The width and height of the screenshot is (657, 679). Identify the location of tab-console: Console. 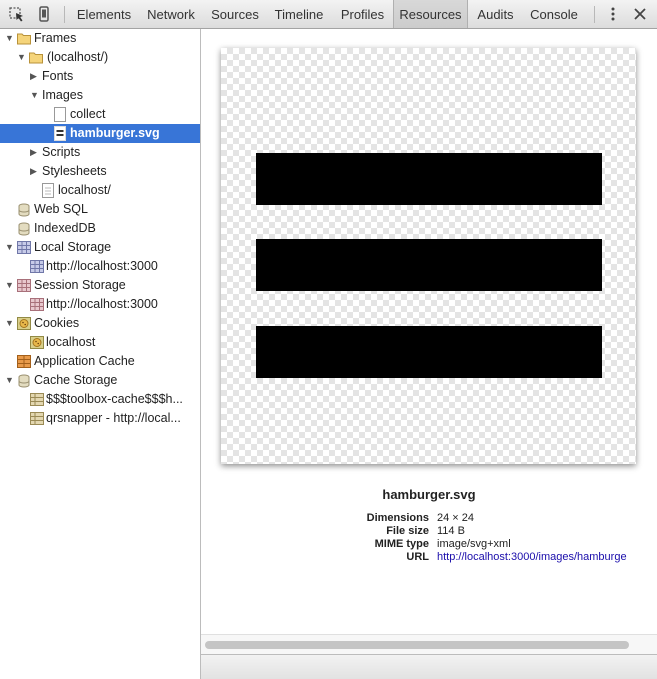
(554, 14).